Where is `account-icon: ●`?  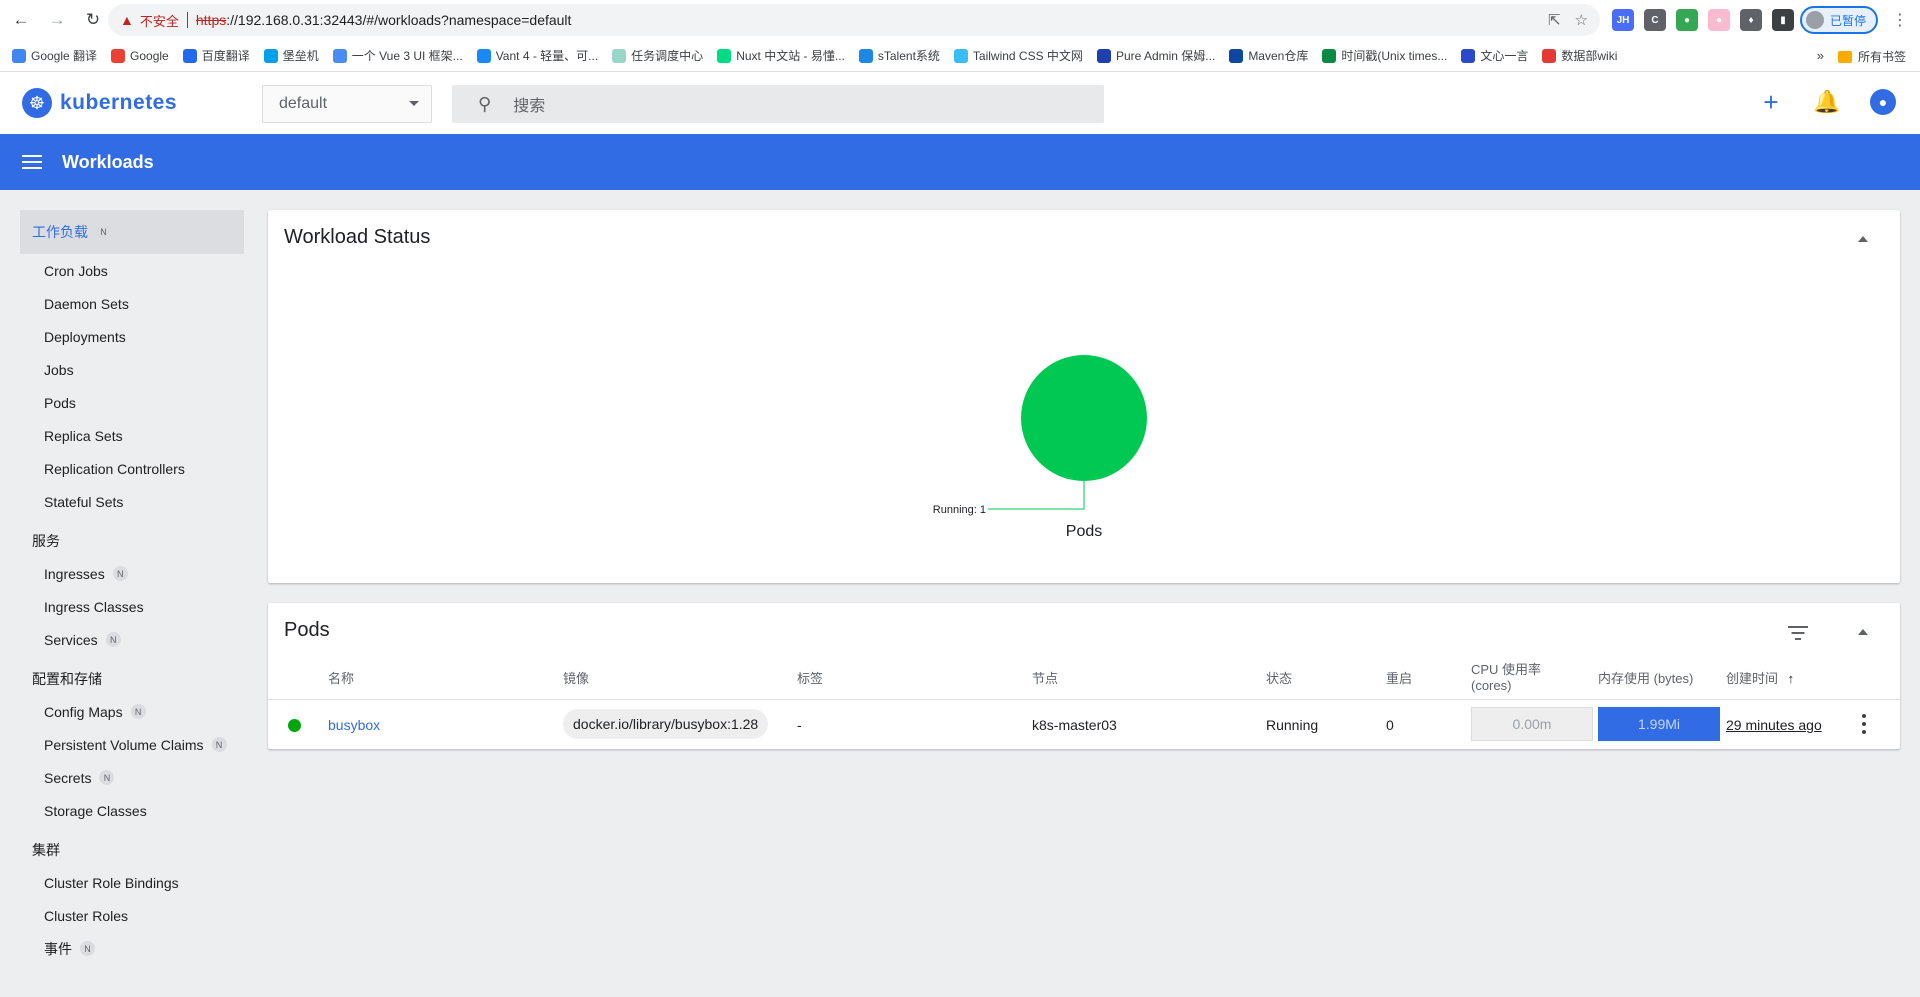 account-icon: ● is located at coordinates (1883, 102).